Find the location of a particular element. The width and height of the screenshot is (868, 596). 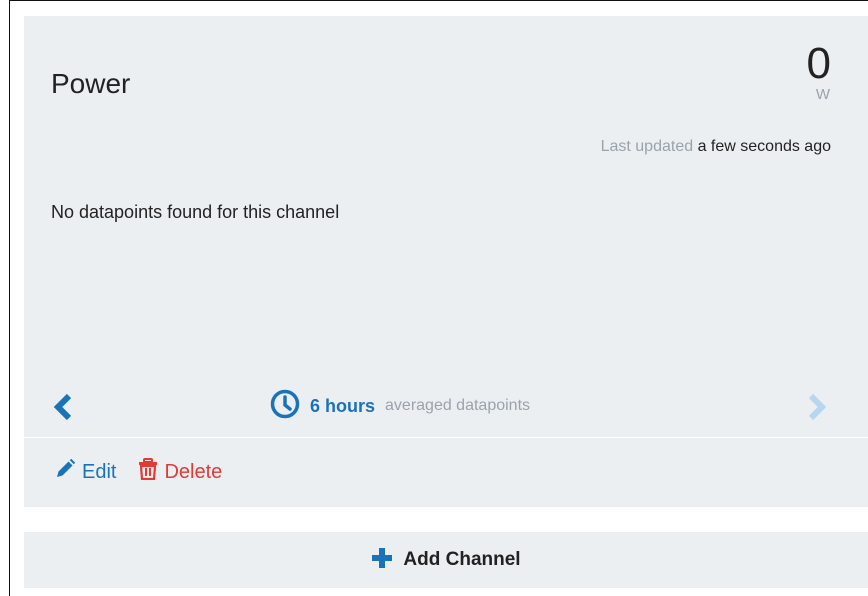

channel-unit: W is located at coordinates (822, 94).